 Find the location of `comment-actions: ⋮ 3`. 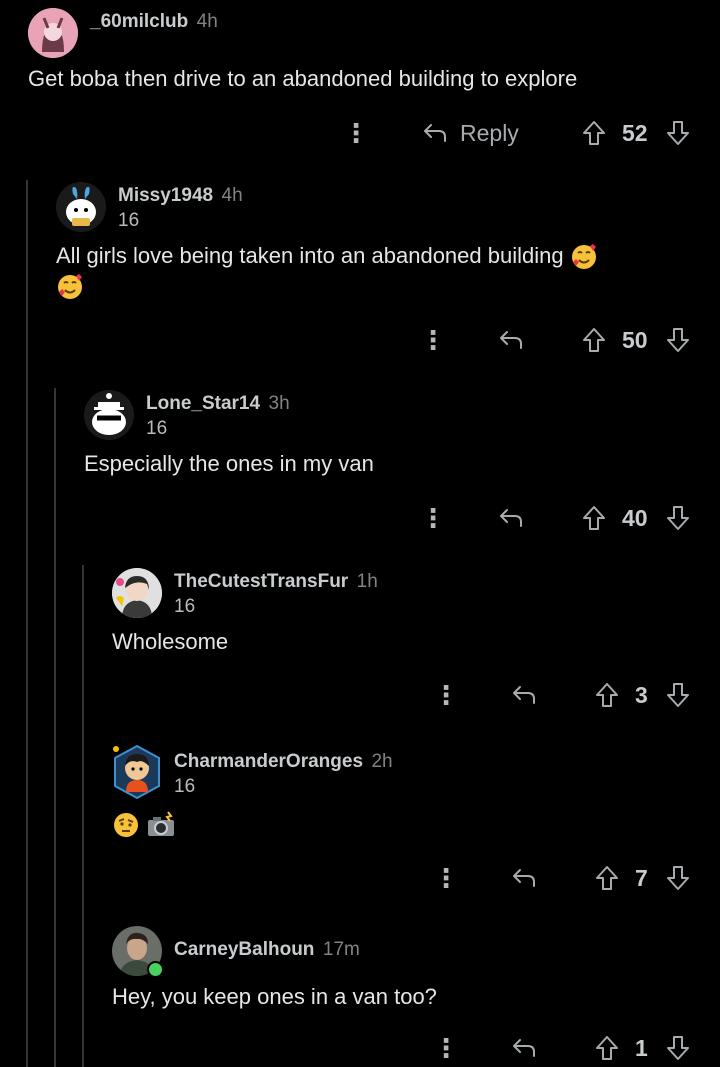

comment-actions: ⋮ 3 is located at coordinates (360, 695).